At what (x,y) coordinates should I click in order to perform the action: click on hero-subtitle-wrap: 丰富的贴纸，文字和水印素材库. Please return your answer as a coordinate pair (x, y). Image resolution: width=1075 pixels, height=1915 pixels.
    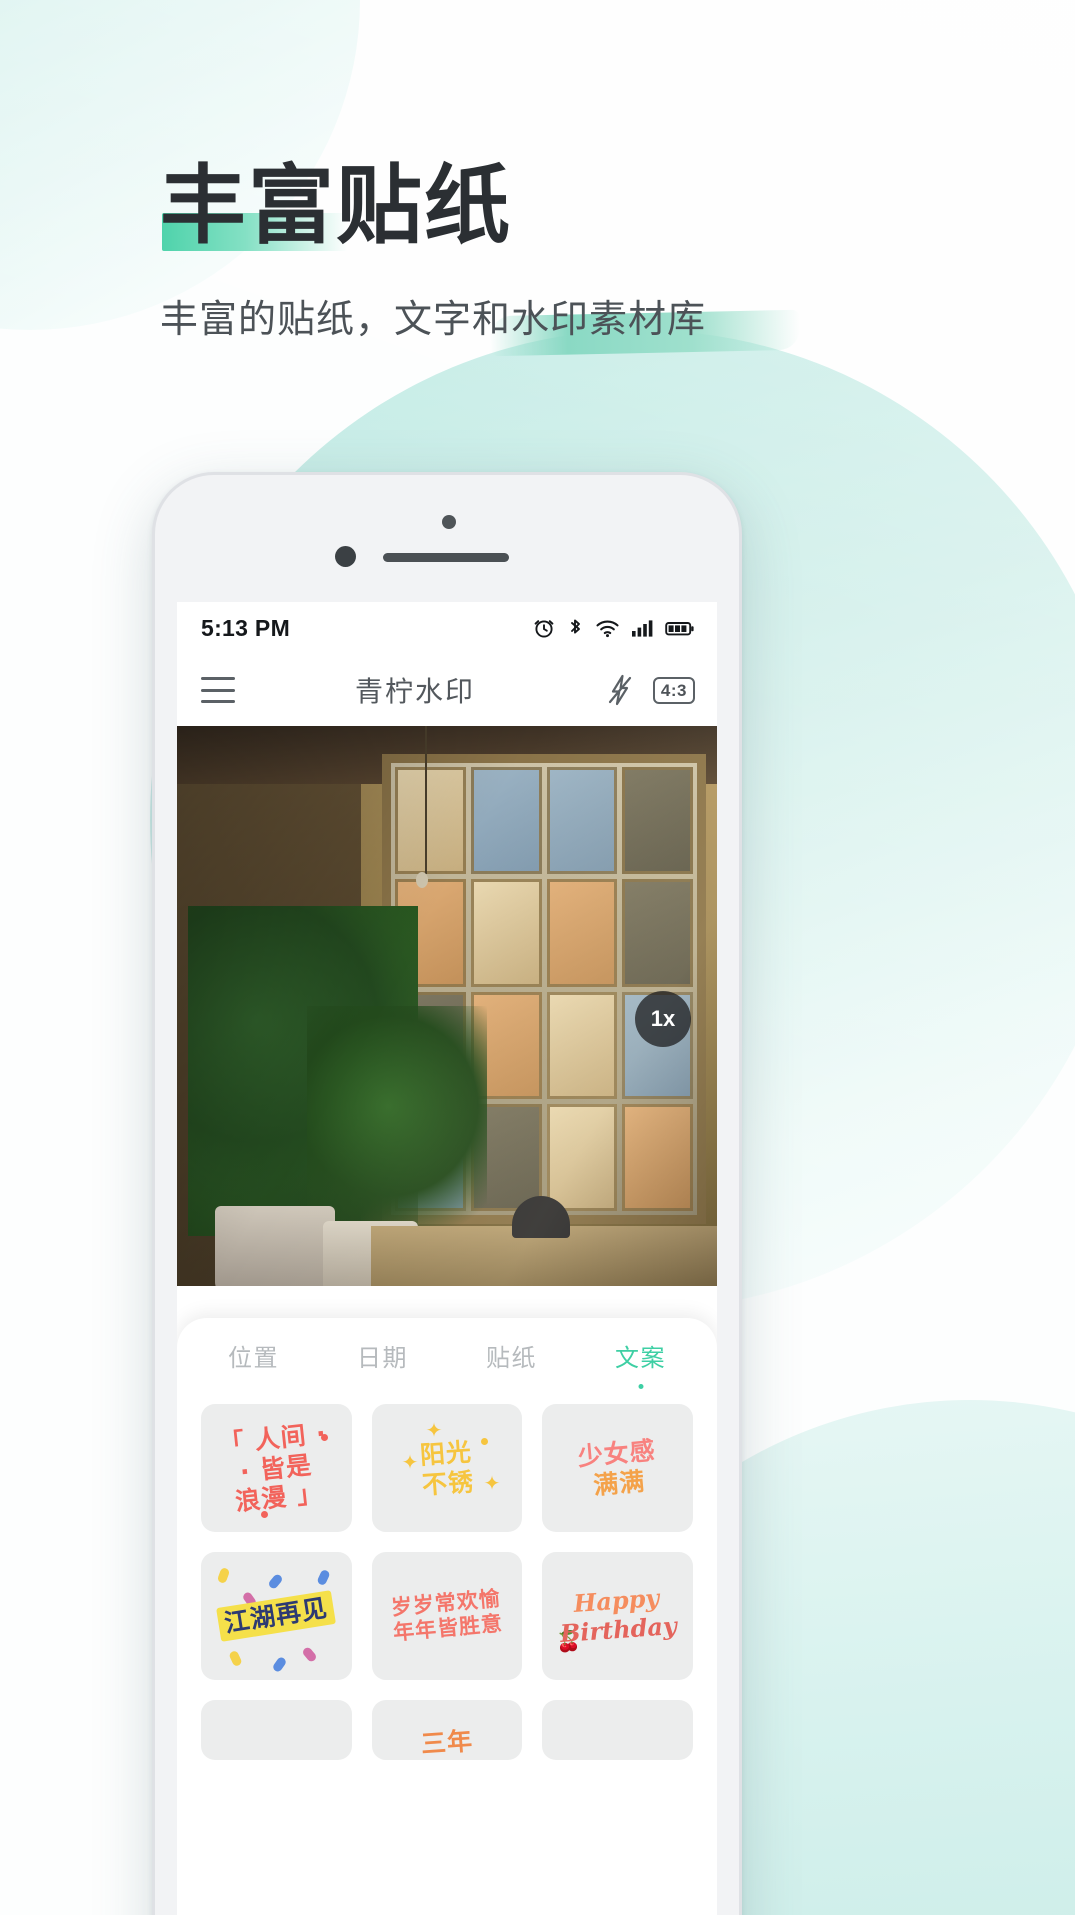
    Looking at the image, I should click on (480, 326).